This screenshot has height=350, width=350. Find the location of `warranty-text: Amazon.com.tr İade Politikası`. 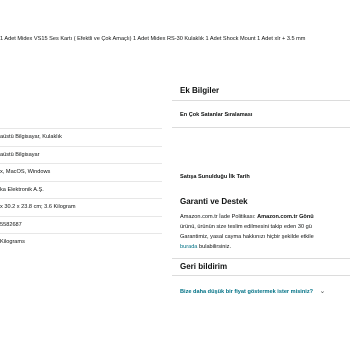

warranty-text: Amazon.com.tr İade Politikası is located at coordinates (247, 232).